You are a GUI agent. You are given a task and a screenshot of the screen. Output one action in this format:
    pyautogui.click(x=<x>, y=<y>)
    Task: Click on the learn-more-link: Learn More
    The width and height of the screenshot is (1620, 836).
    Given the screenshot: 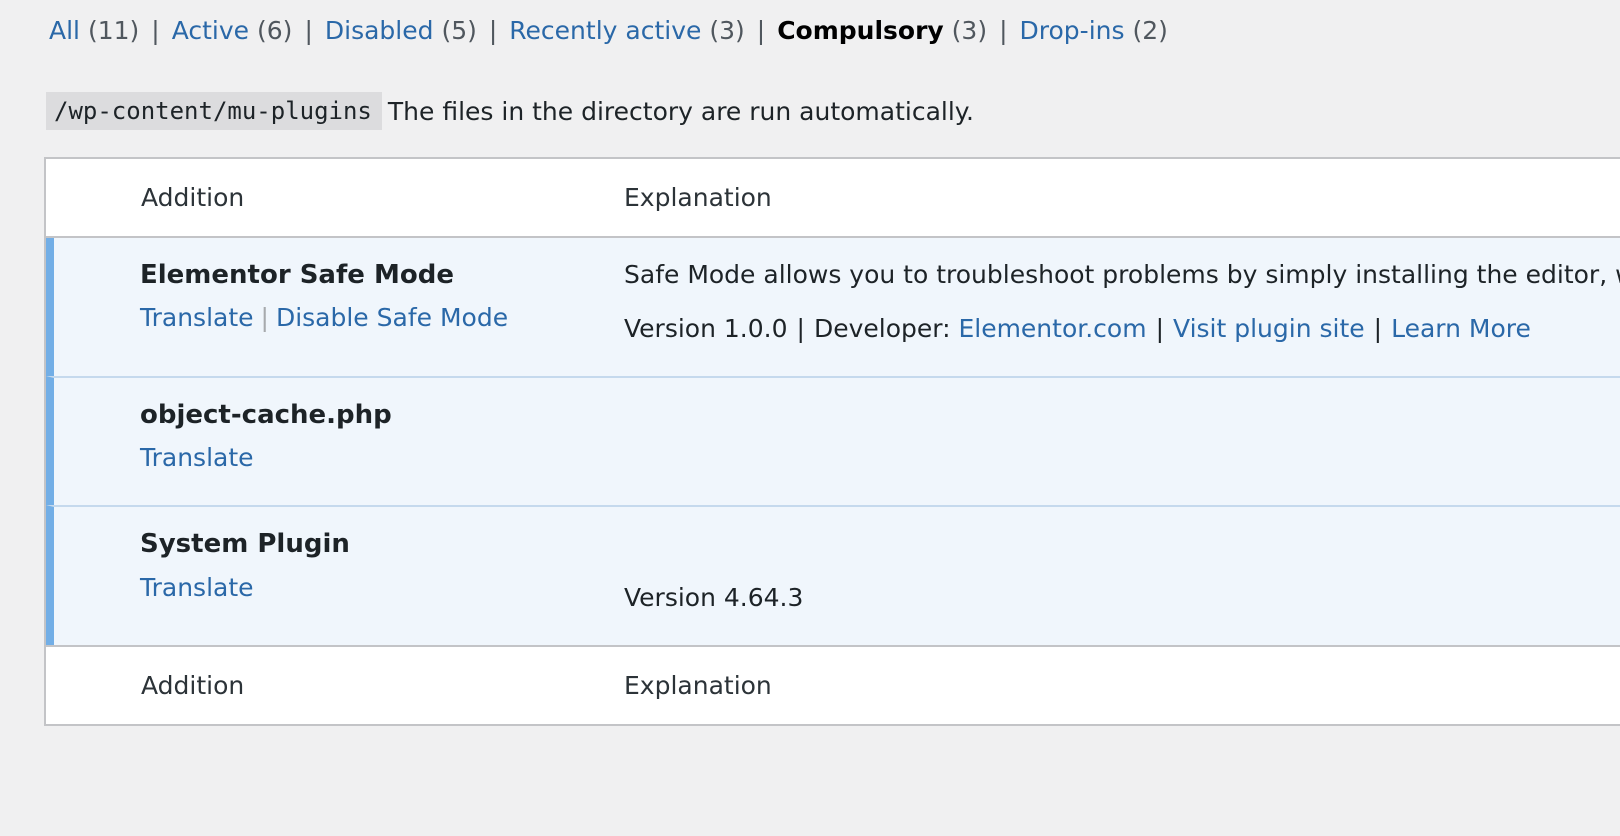 What is the action you would take?
    pyautogui.click(x=1461, y=328)
    